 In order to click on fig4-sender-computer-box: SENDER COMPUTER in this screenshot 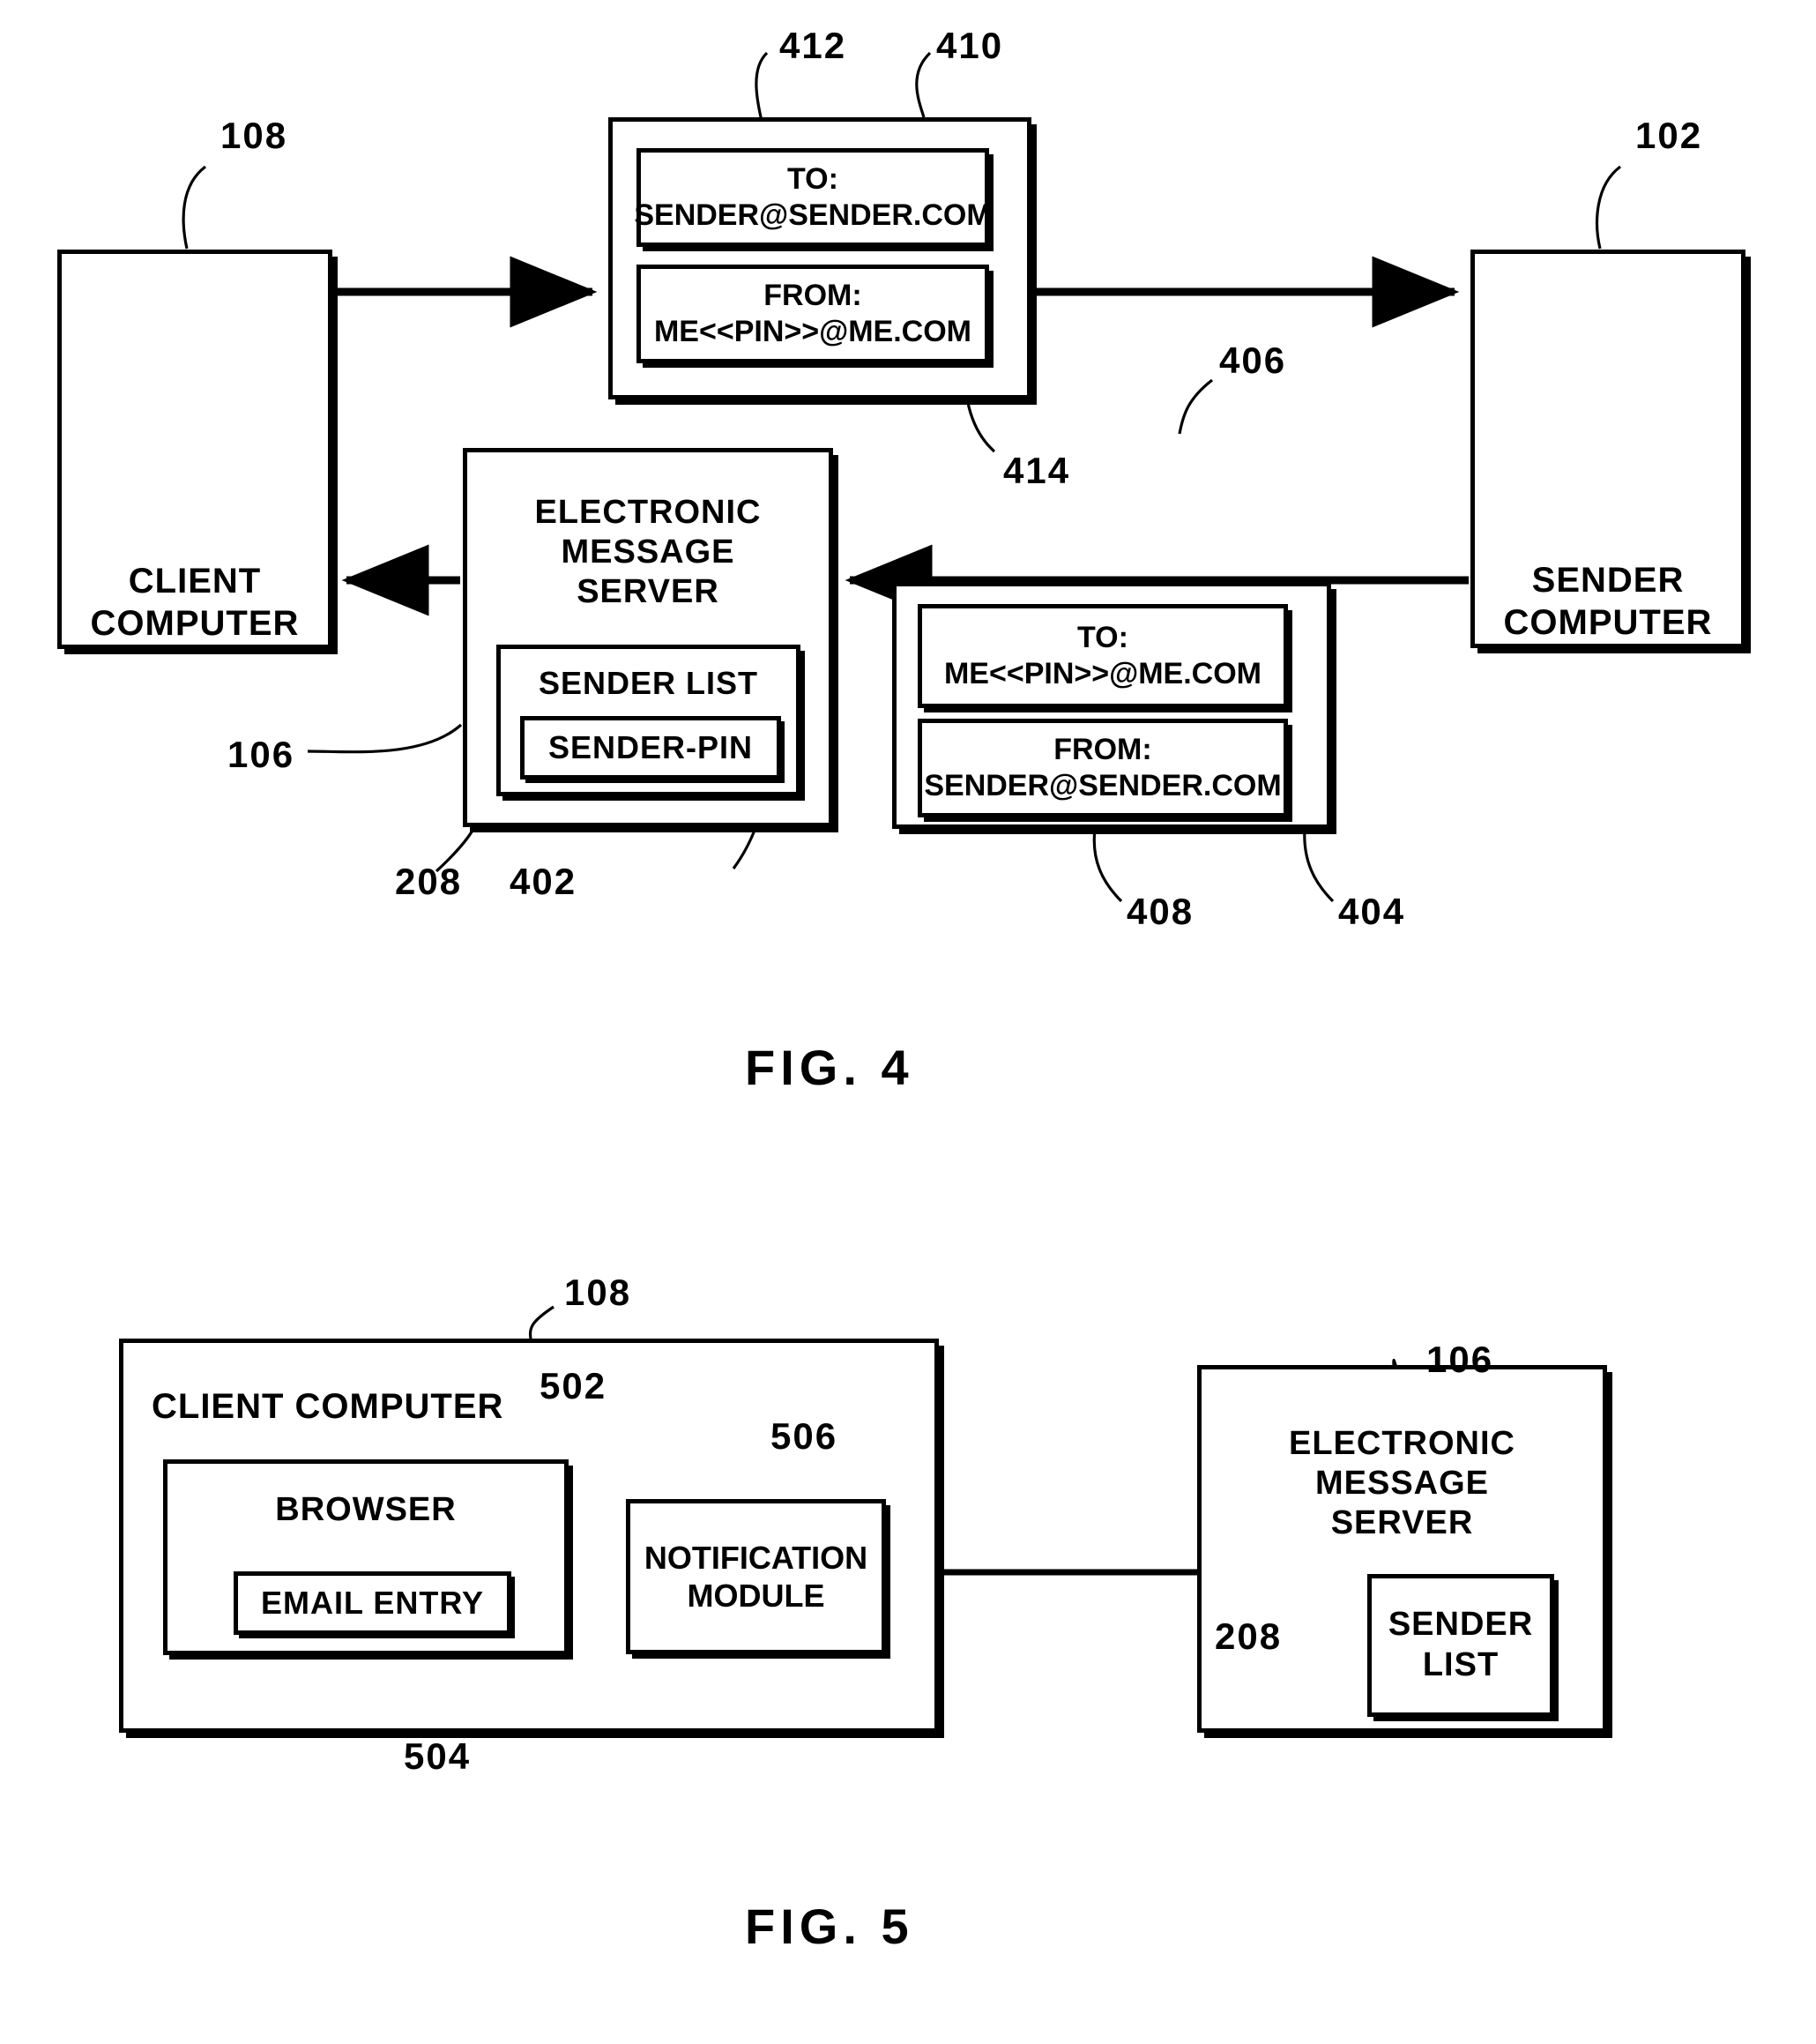, I will do `click(1607, 449)`.